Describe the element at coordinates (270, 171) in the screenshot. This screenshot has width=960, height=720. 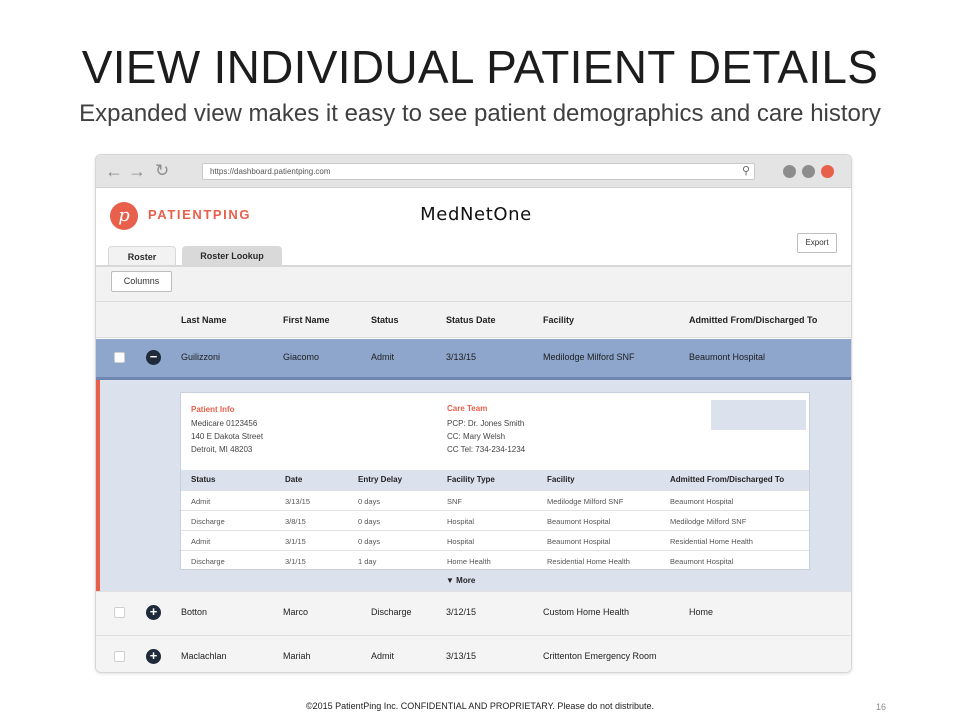
I see `url-text: https://dashboard.patientping.com` at that location.